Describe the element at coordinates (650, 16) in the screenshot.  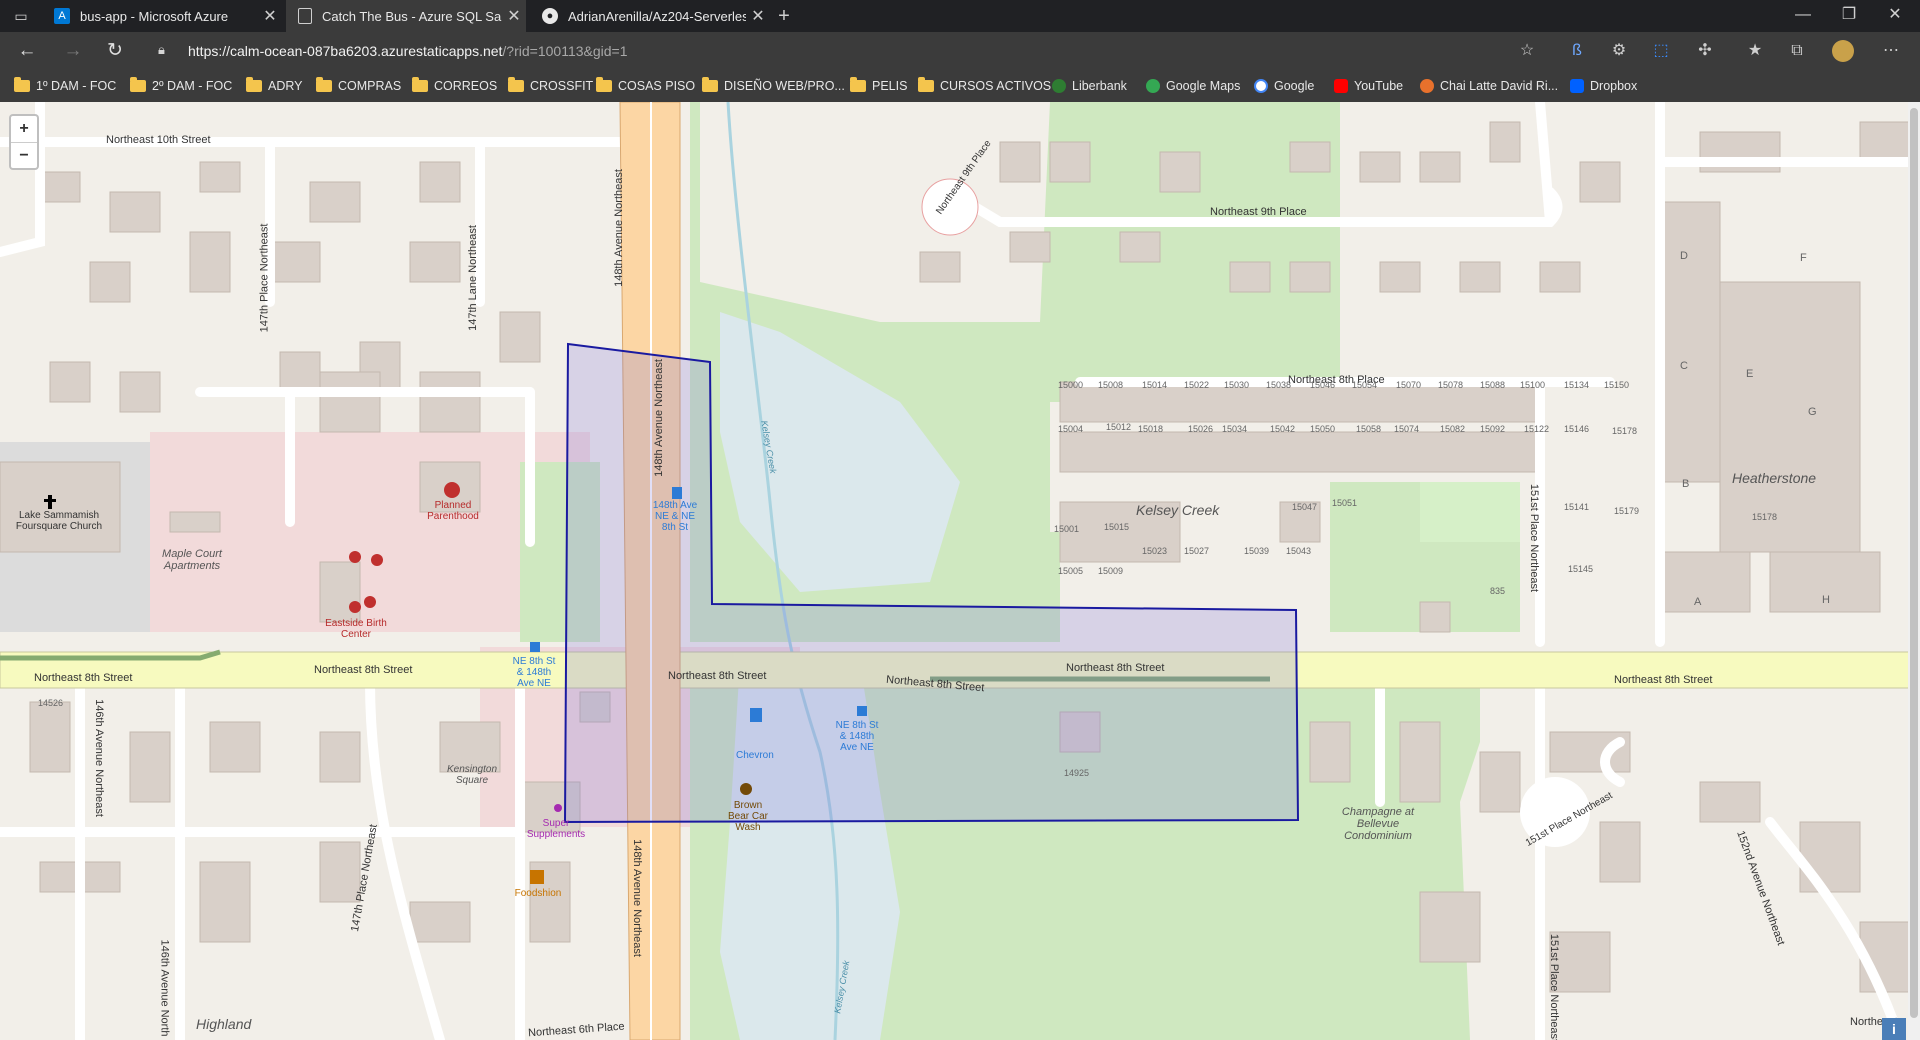
I see `tab-github: ● AdrianArenilla/Az204-Serverless ✕` at that location.